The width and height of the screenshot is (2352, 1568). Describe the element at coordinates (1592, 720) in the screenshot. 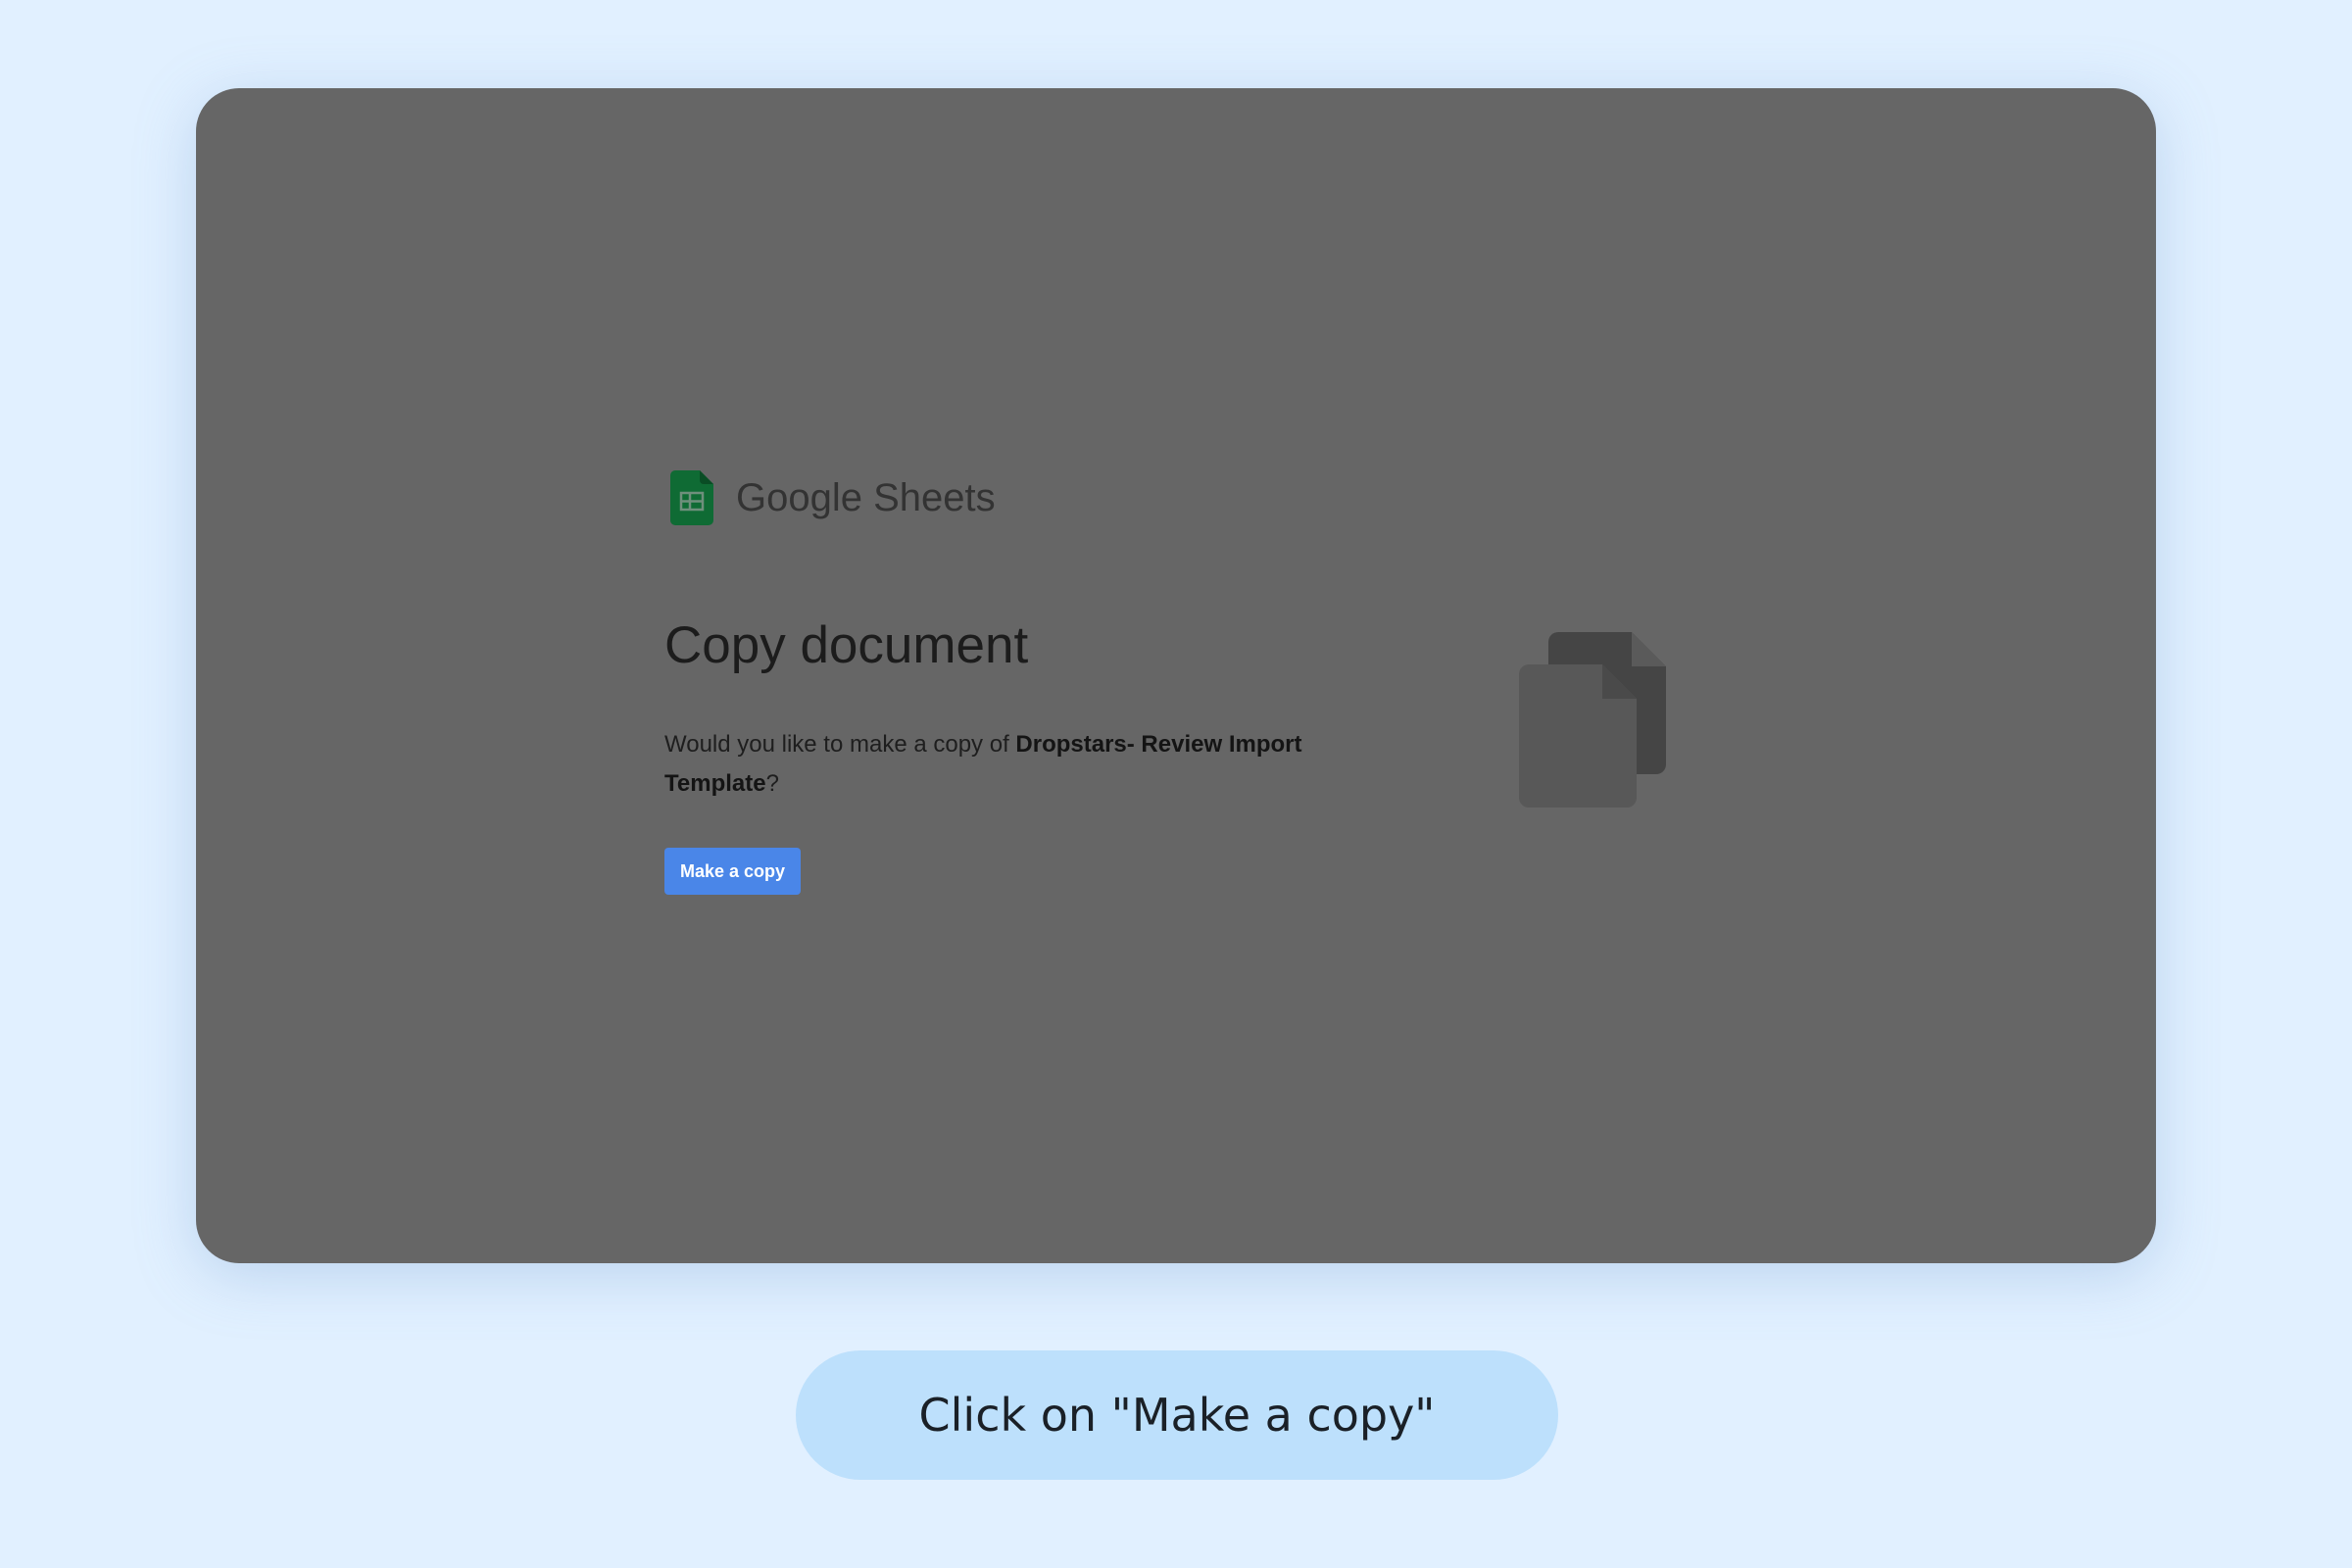

I see `copy-documents-icon` at that location.